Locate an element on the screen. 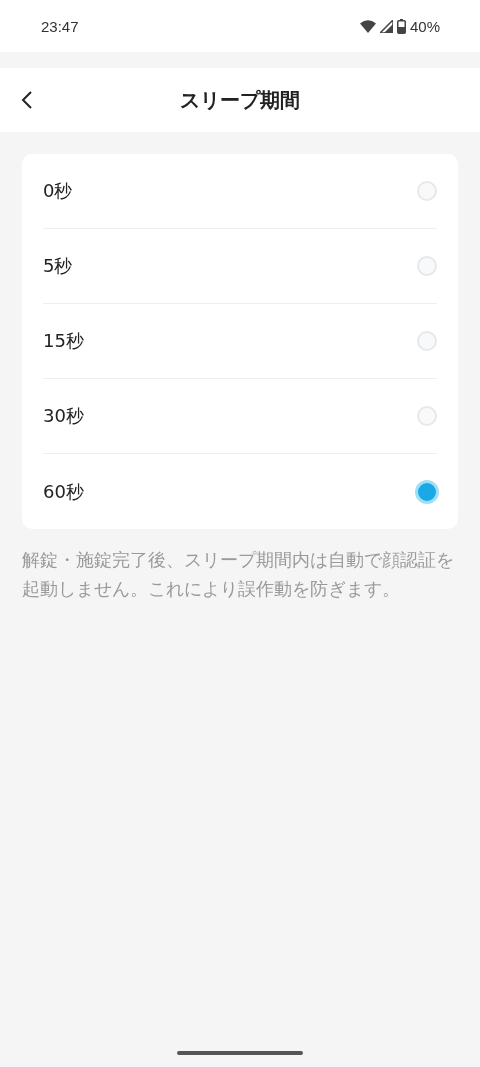 The width and height of the screenshot is (480, 1067). option-label: 60秒 is located at coordinates (63, 491).